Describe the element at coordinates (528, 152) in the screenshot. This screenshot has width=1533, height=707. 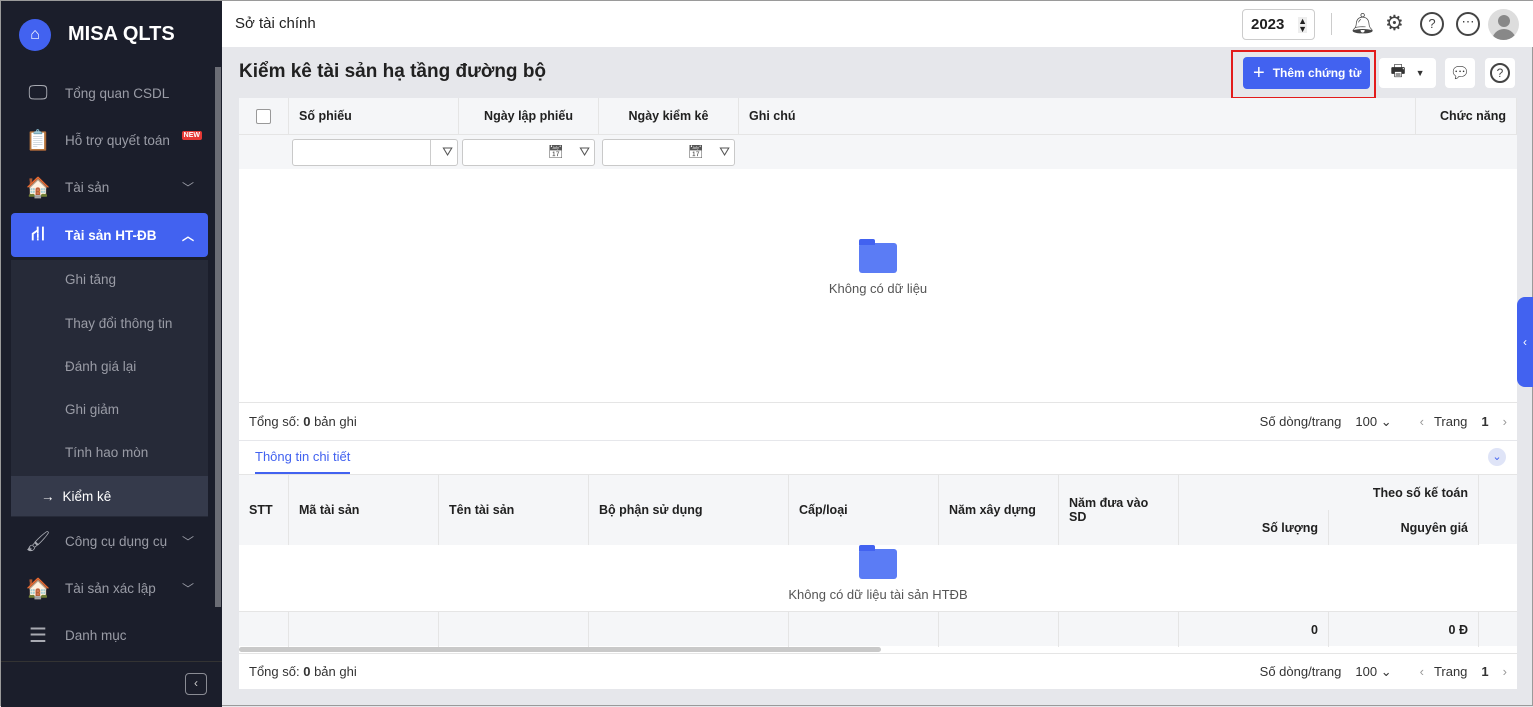
I see `created-date-filter: 📅︎ ⛛` at that location.